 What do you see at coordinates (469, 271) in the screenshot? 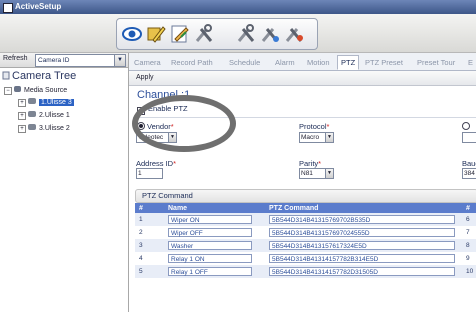
I see `row-number: 10` at bounding box center [469, 271].